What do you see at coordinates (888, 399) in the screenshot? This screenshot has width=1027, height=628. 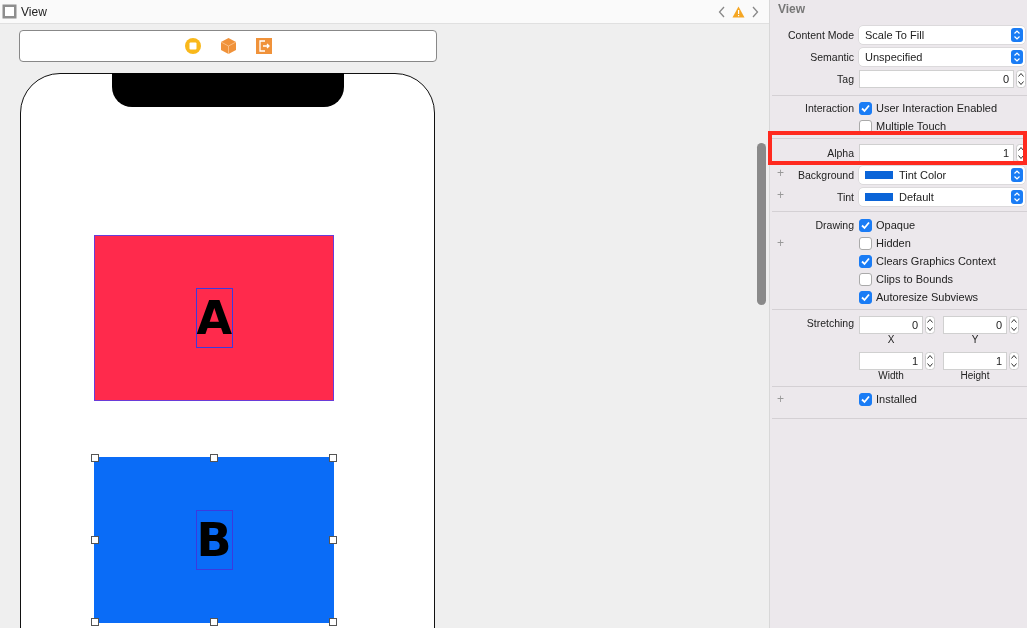 I see `checkbox: Installed` at bounding box center [888, 399].